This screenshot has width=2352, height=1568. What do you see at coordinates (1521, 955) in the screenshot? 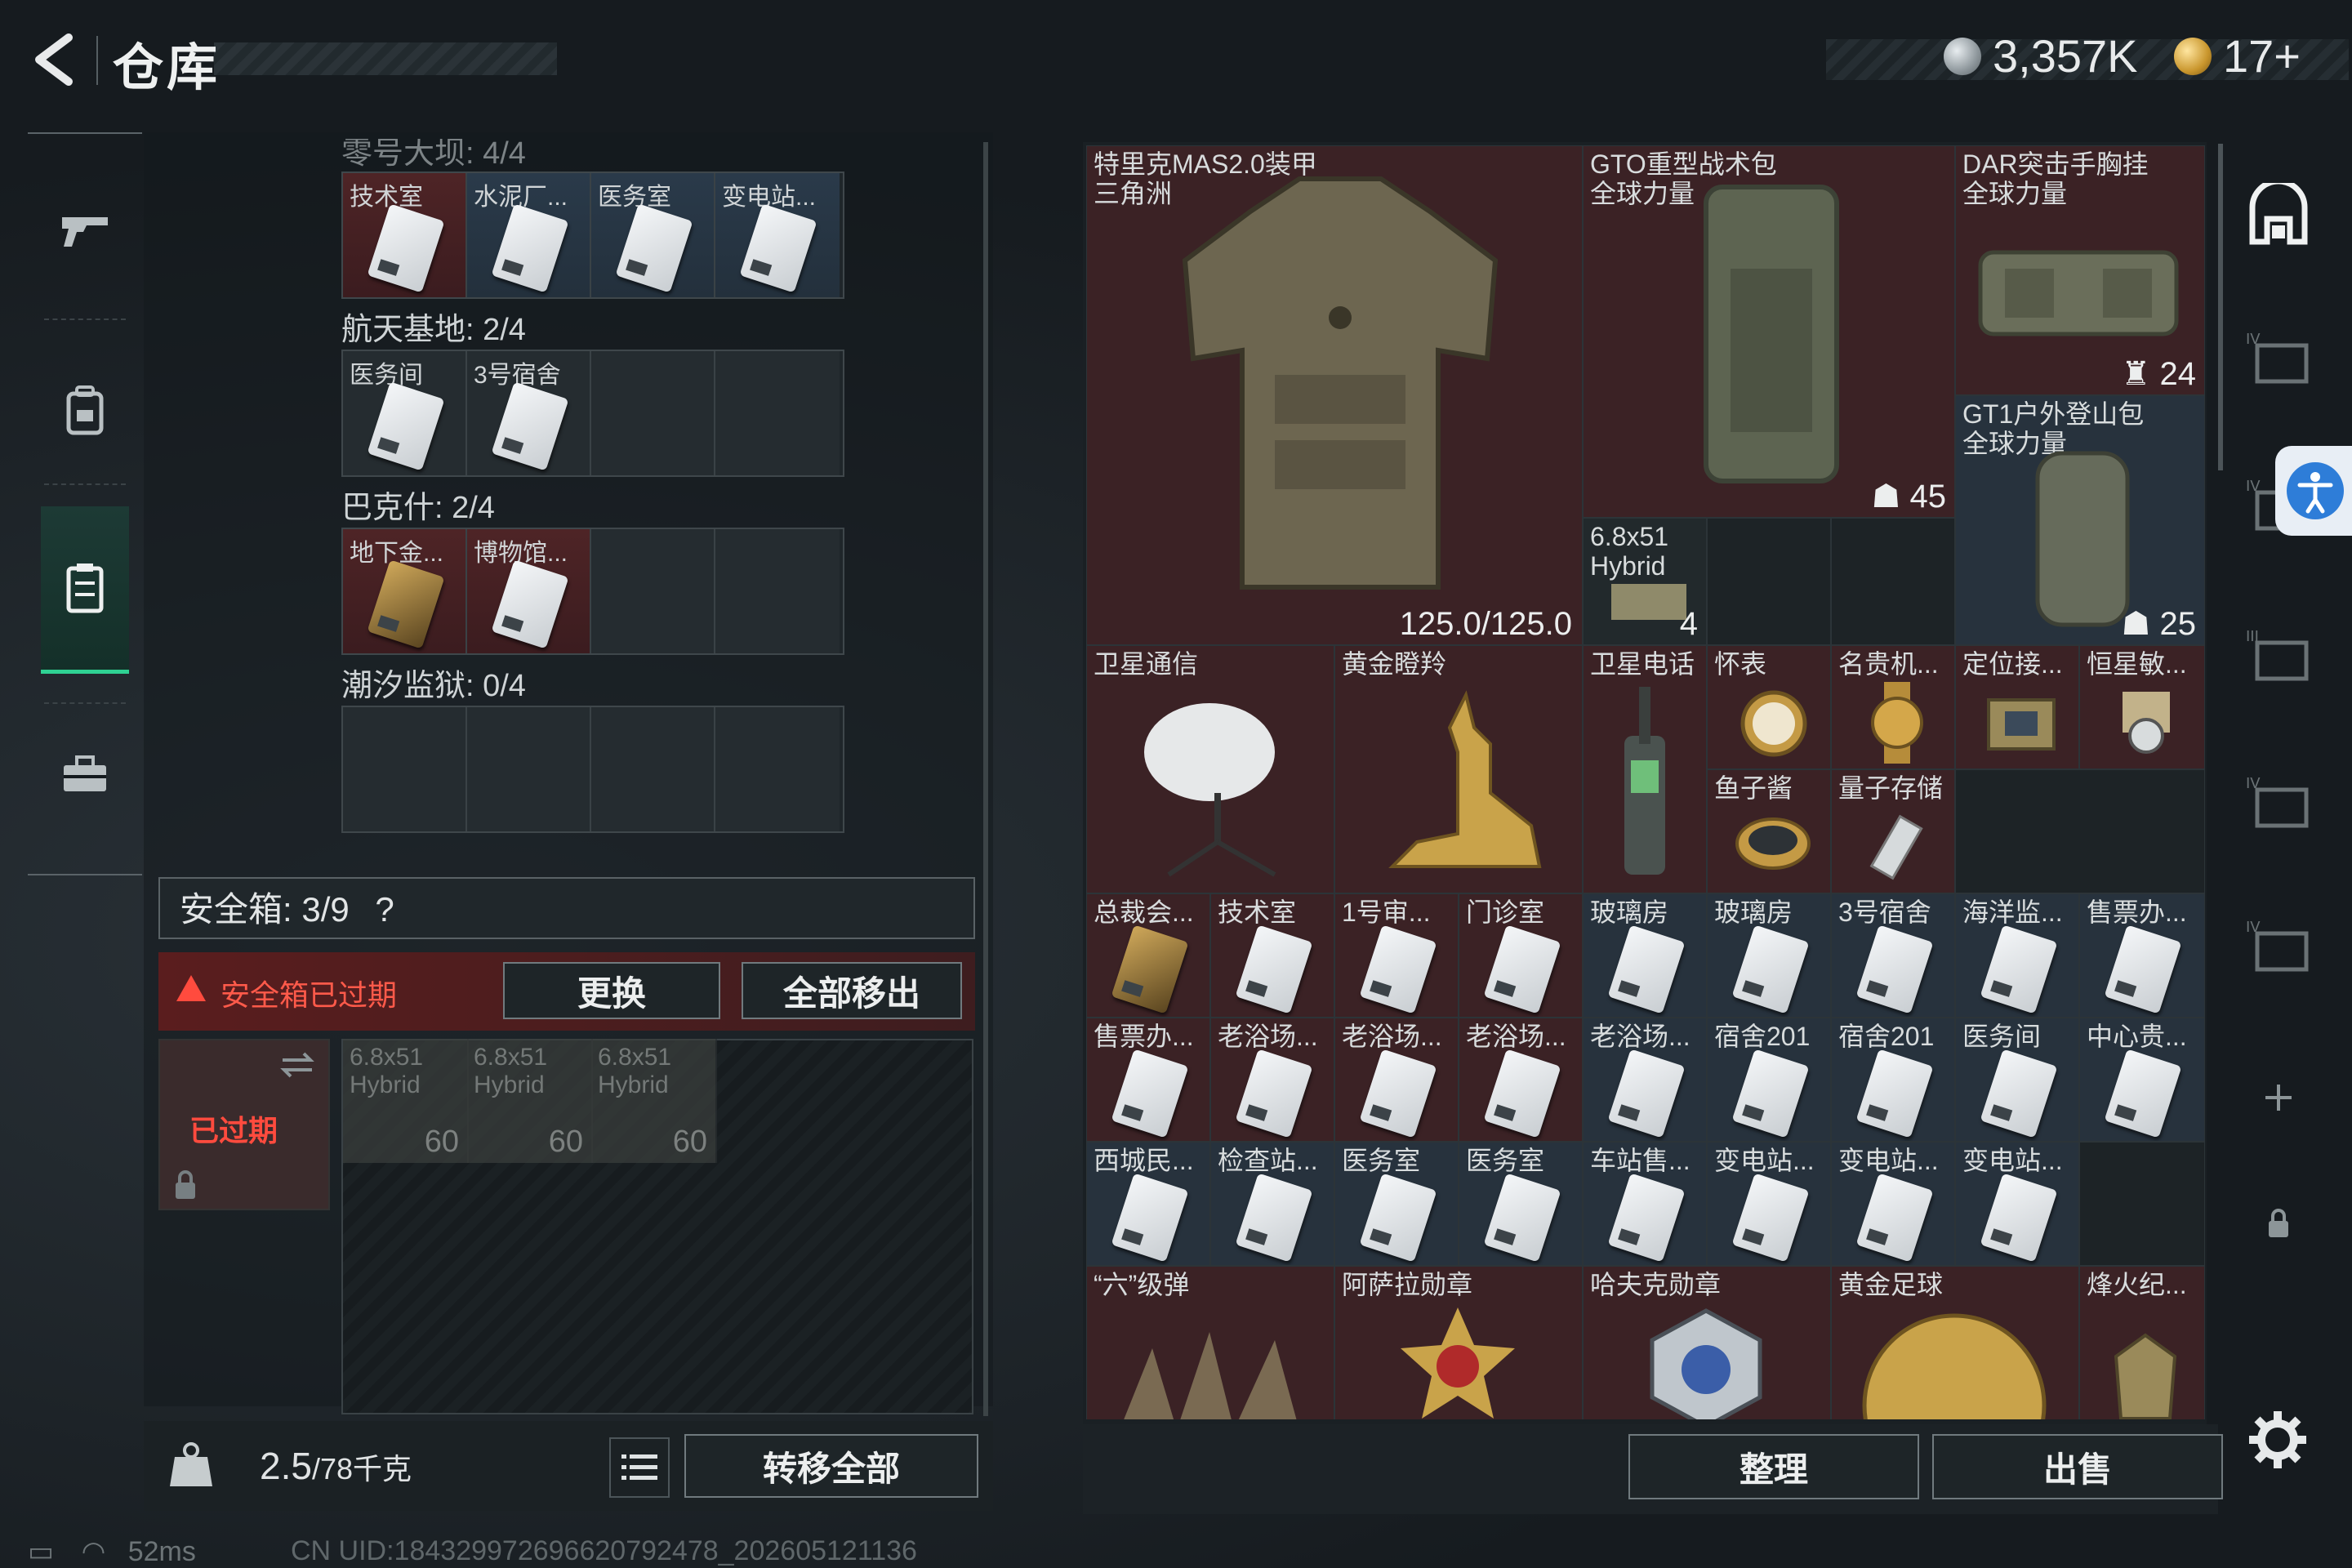
I see `keycard-item: 门诊室` at bounding box center [1521, 955].